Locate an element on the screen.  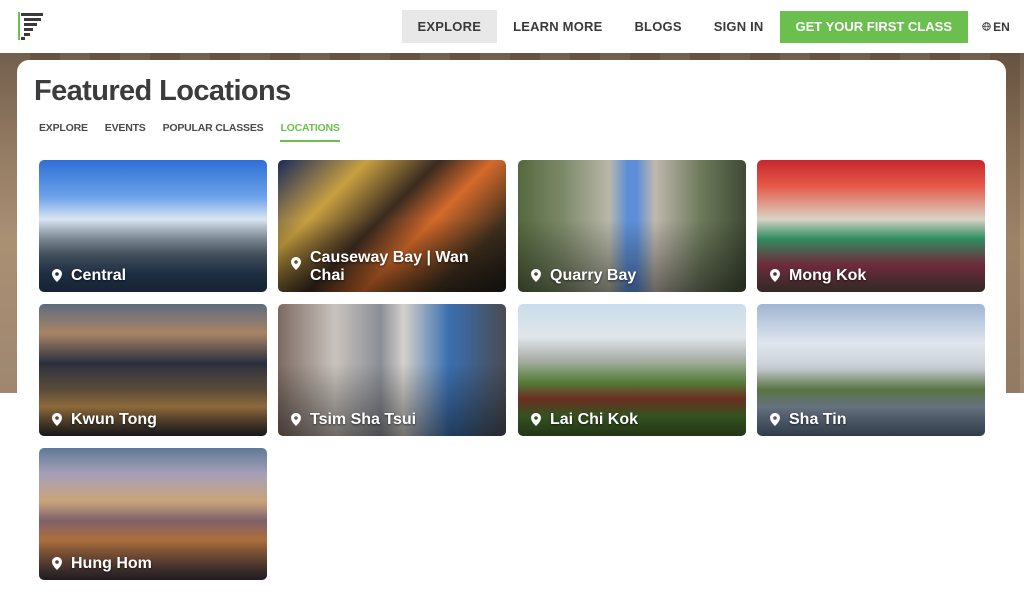
language-label: EN is located at coordinates (1001, 26).